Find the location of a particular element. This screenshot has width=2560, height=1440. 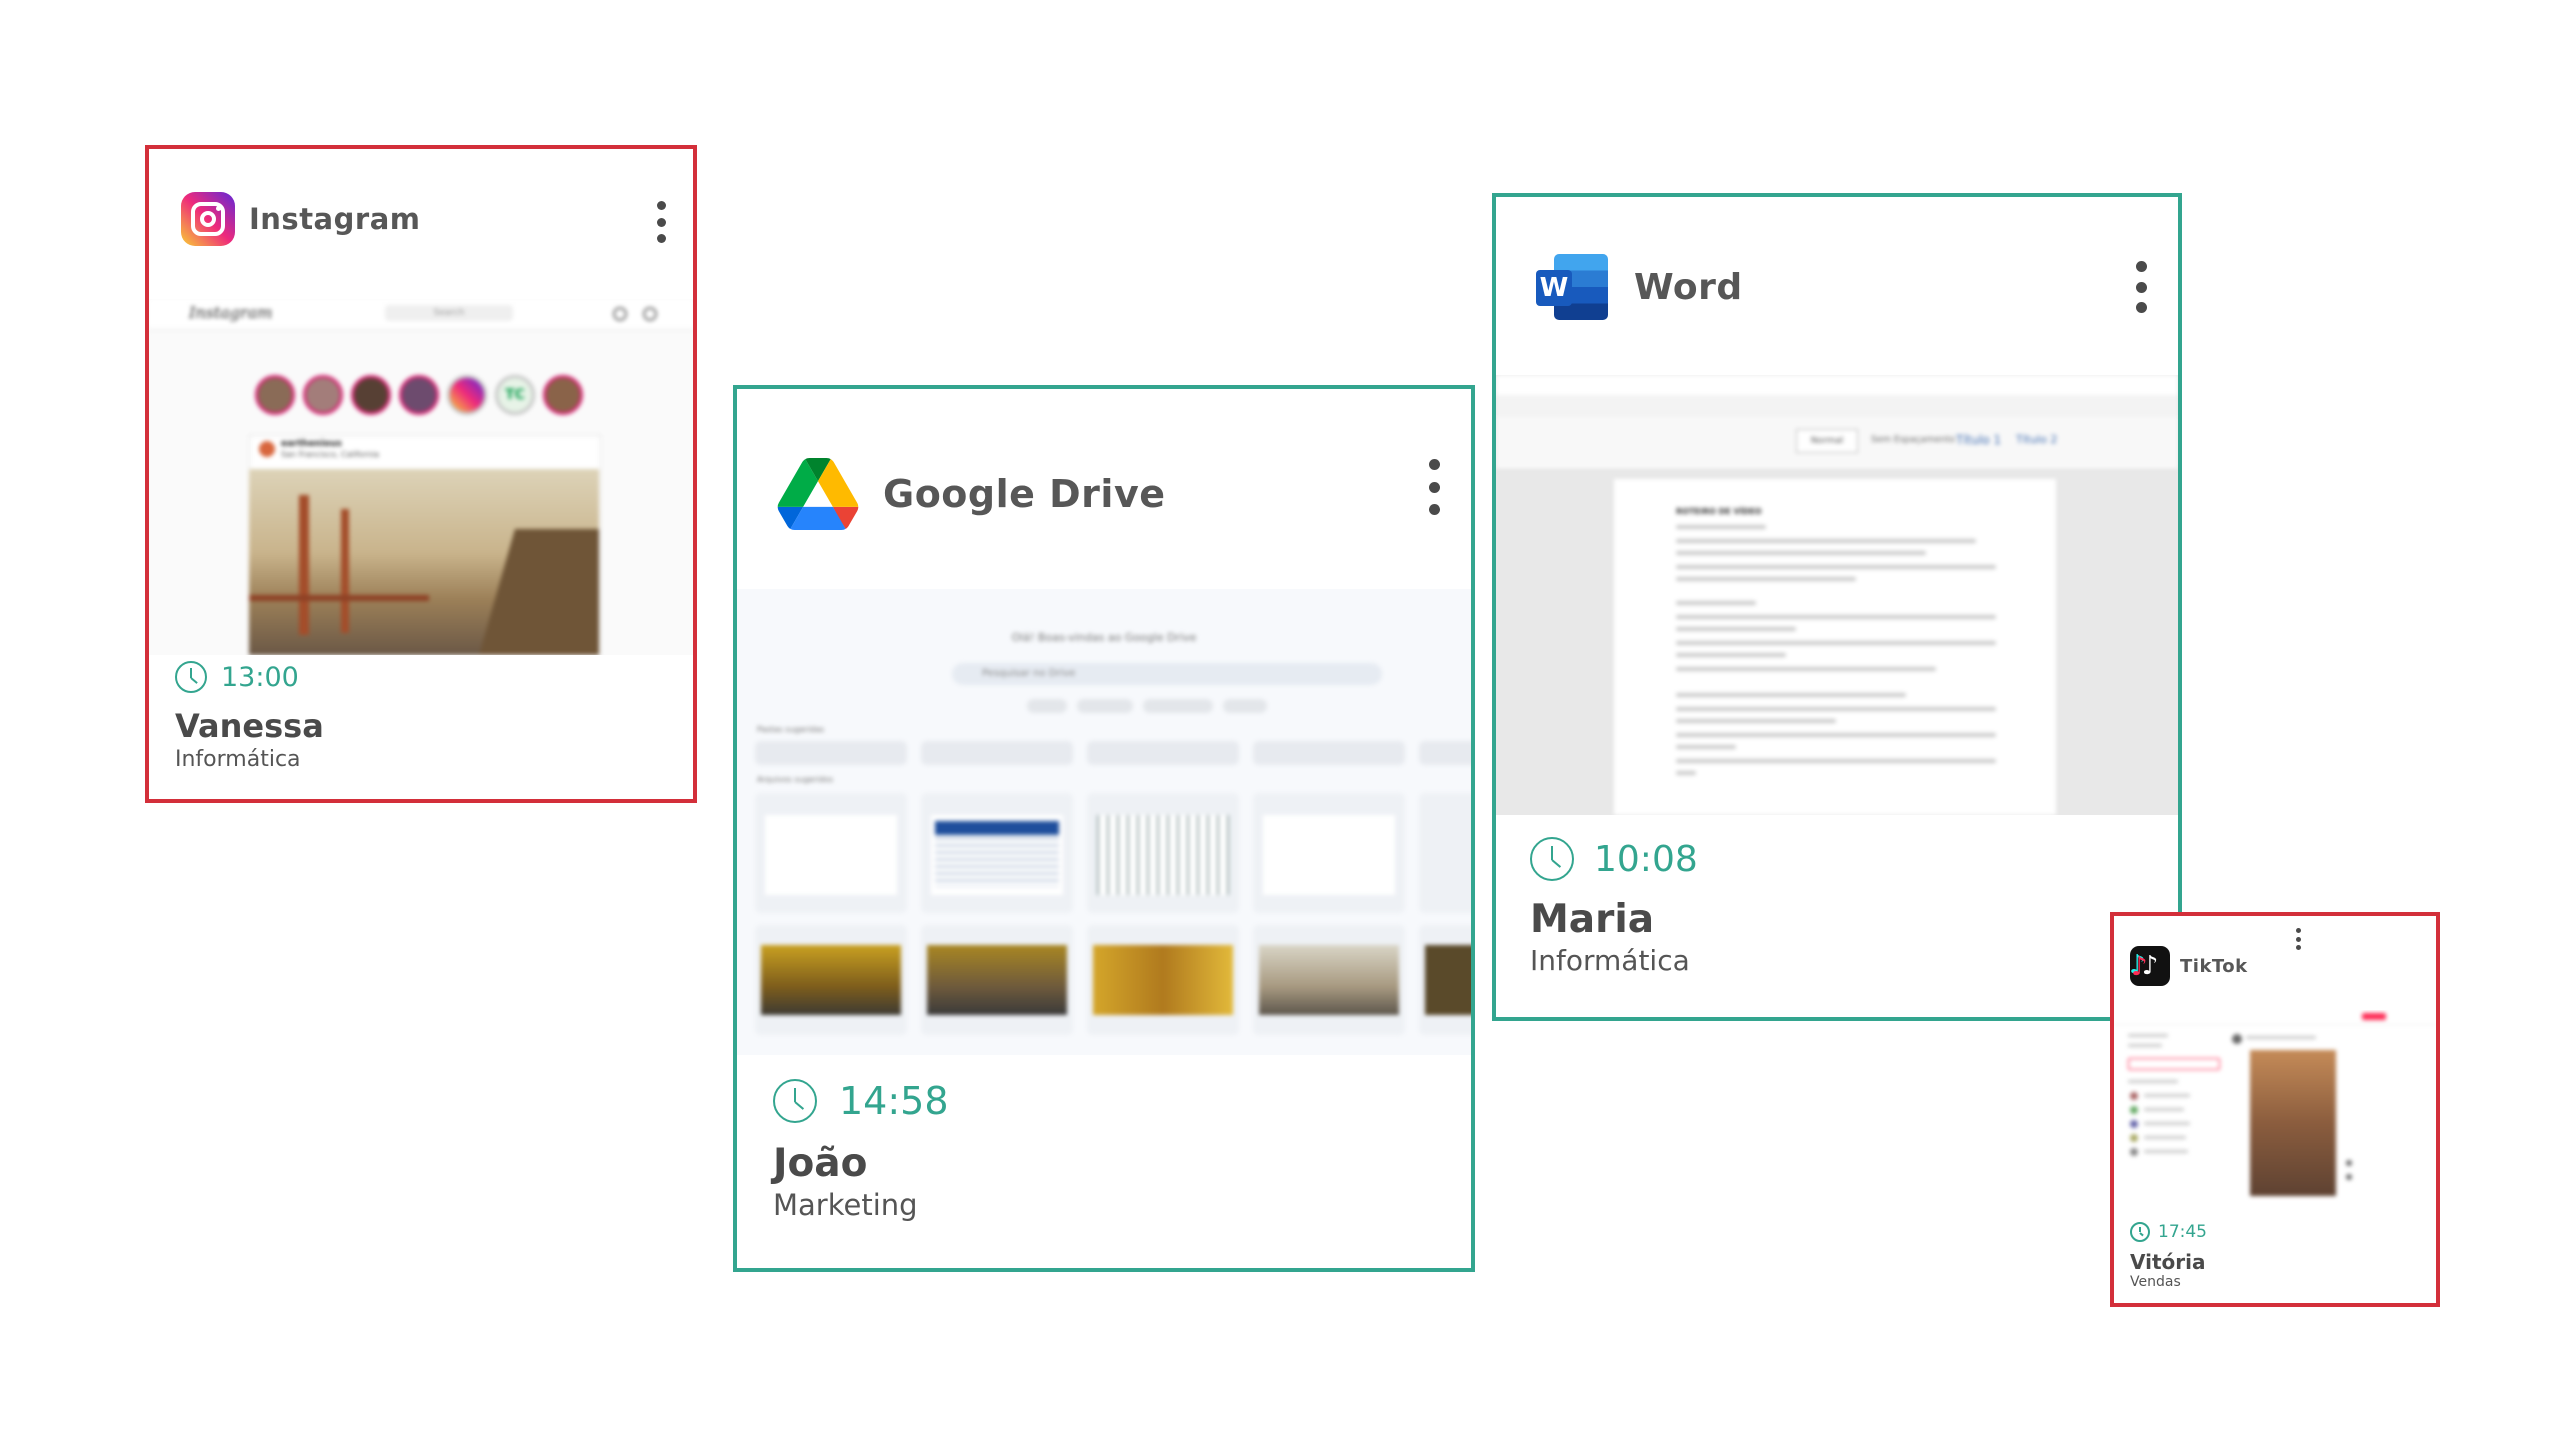

time-label: 17:45 is located at coordinates (2182, 1232).